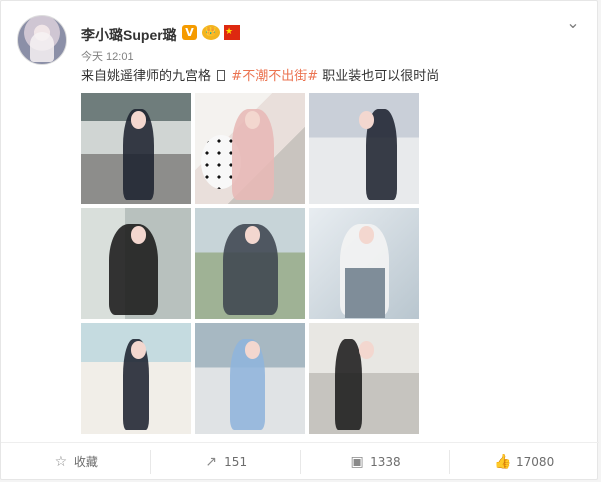  I want to click on avatar, so click(42, 40).